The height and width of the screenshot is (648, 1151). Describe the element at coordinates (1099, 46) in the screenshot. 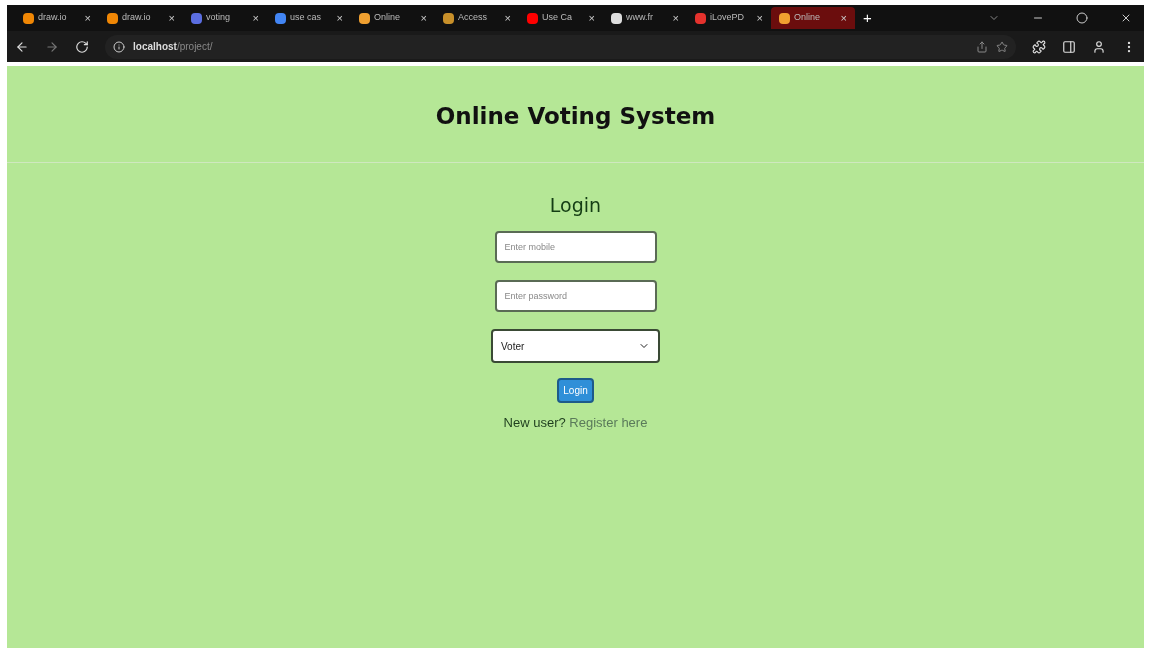

I see `profile-icon` at that location.